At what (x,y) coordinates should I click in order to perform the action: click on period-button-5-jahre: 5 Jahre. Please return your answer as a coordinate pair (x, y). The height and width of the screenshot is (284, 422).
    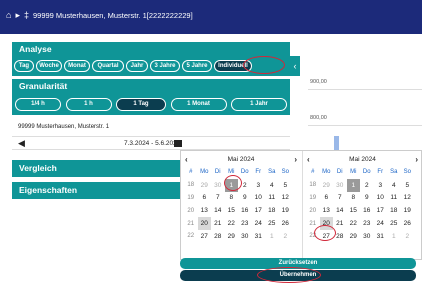
    Looking at the image, I should click on (197, 66).